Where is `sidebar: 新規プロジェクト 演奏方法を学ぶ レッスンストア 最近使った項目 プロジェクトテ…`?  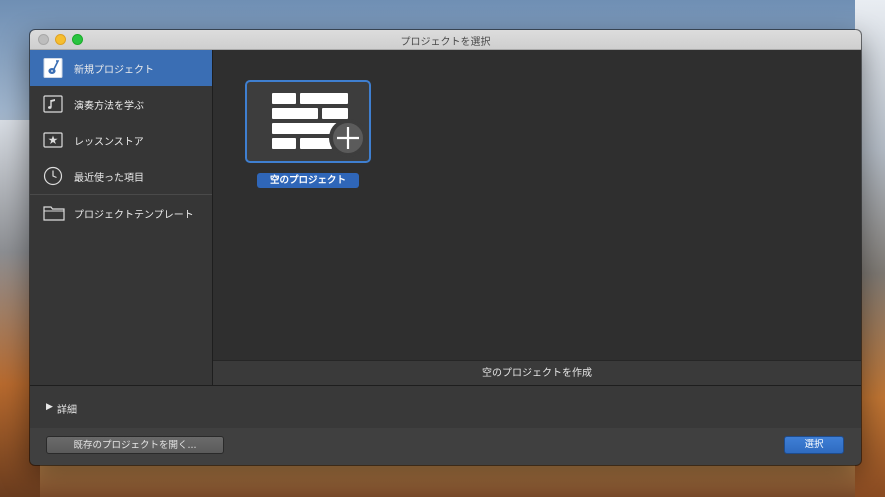
sidebar: 新規プロジェクト 演奏方法を学ぶ レッスンストア 最近使った項目 プロジェクトテ… is located at coordinates (121, 217).